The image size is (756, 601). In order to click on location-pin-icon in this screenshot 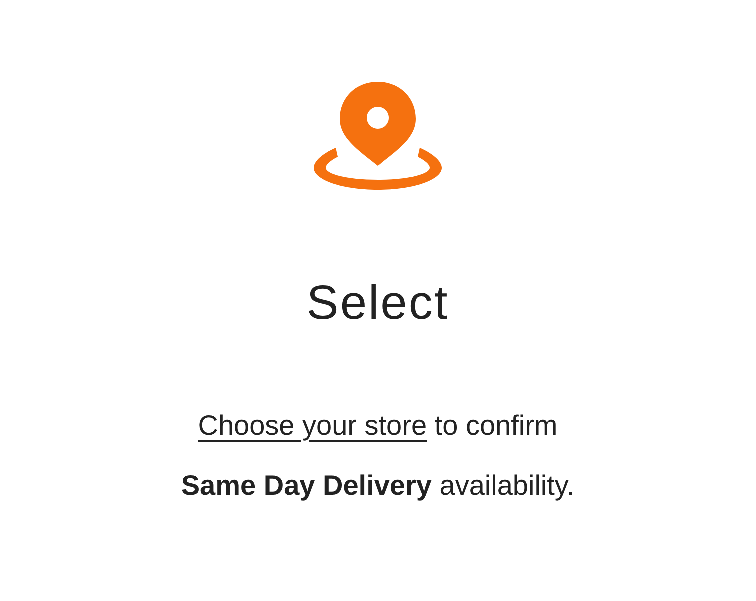, I will do `click(378, 136)`.